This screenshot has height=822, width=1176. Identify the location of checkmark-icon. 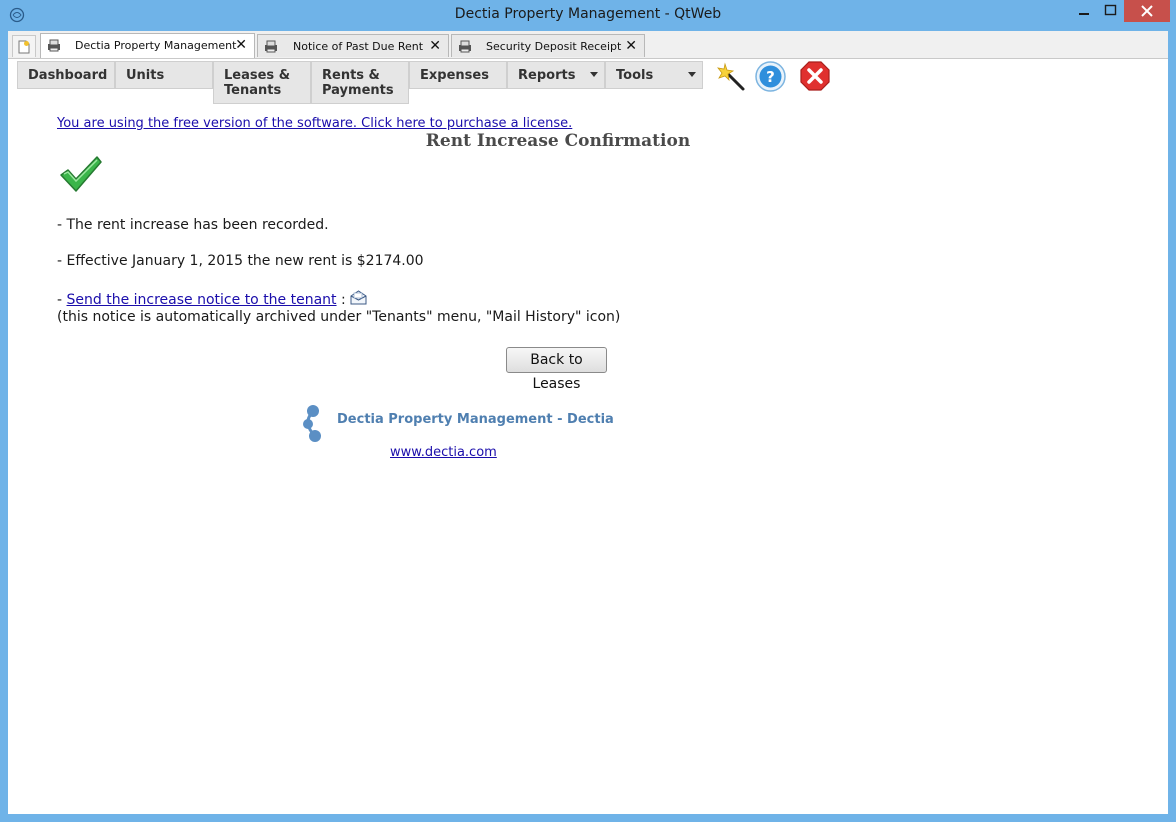
(81, 174).